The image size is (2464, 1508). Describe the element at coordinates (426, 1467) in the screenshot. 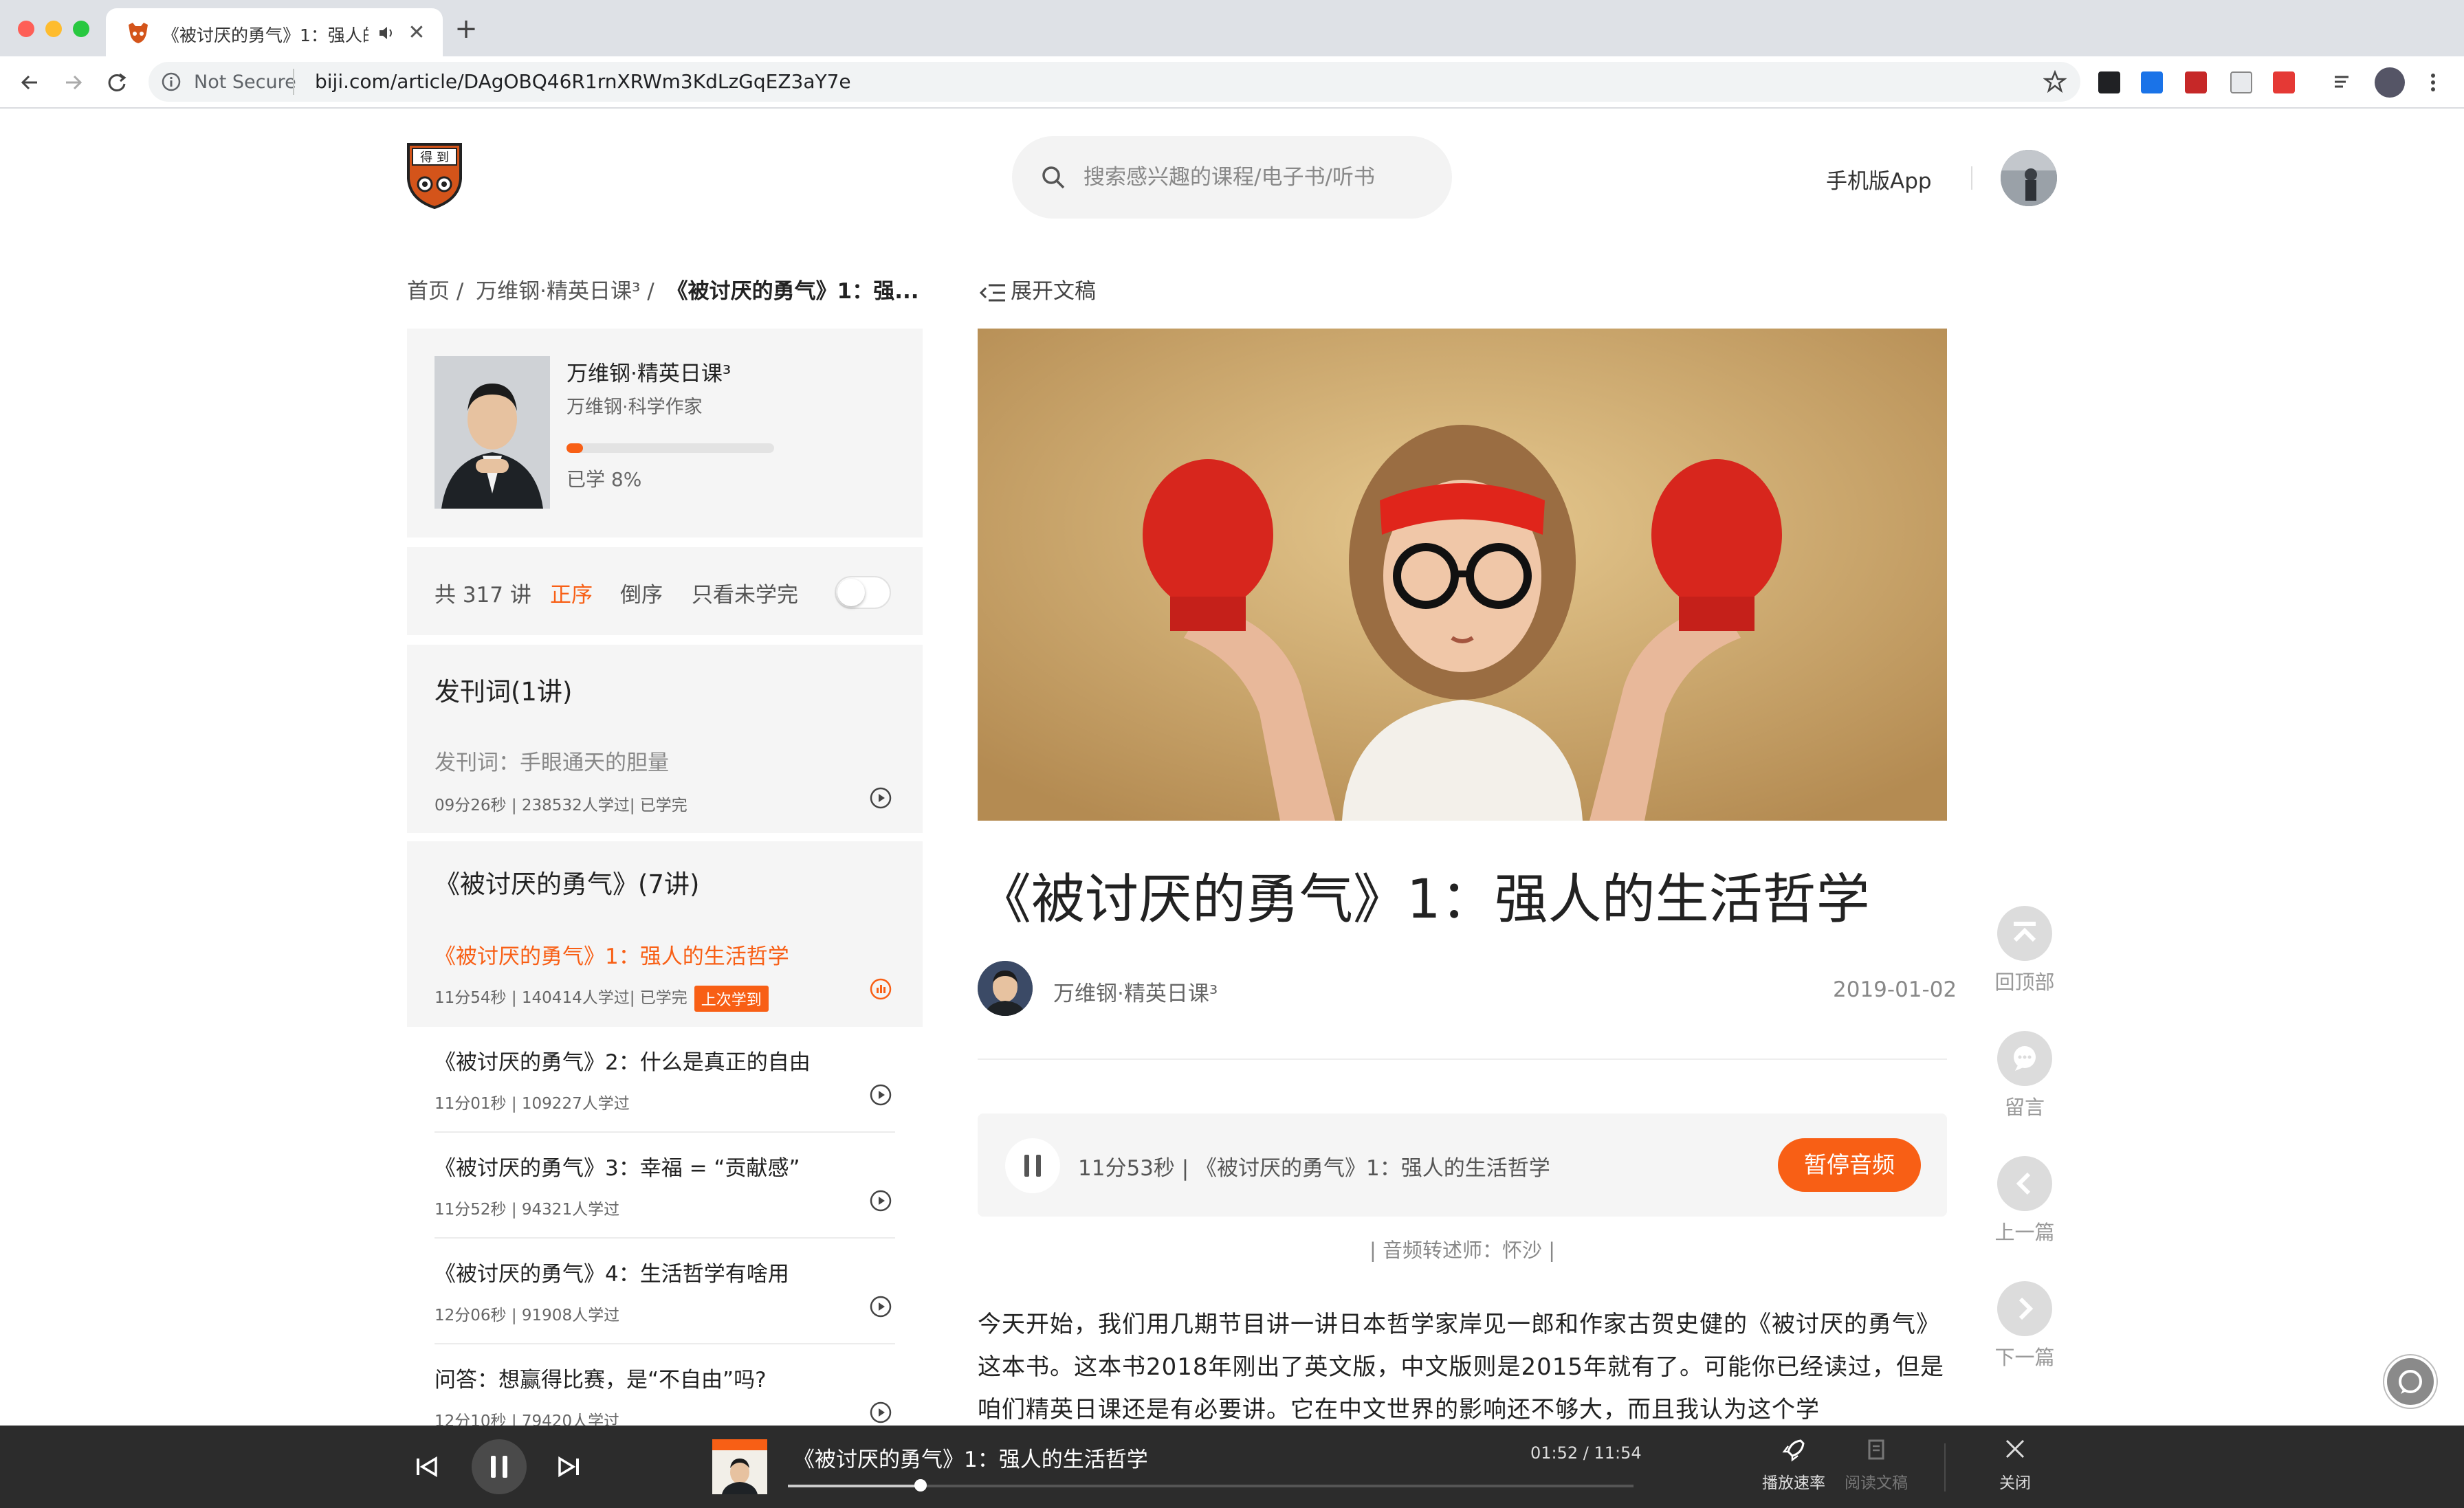

I see `skip-previous-icon` at that location.